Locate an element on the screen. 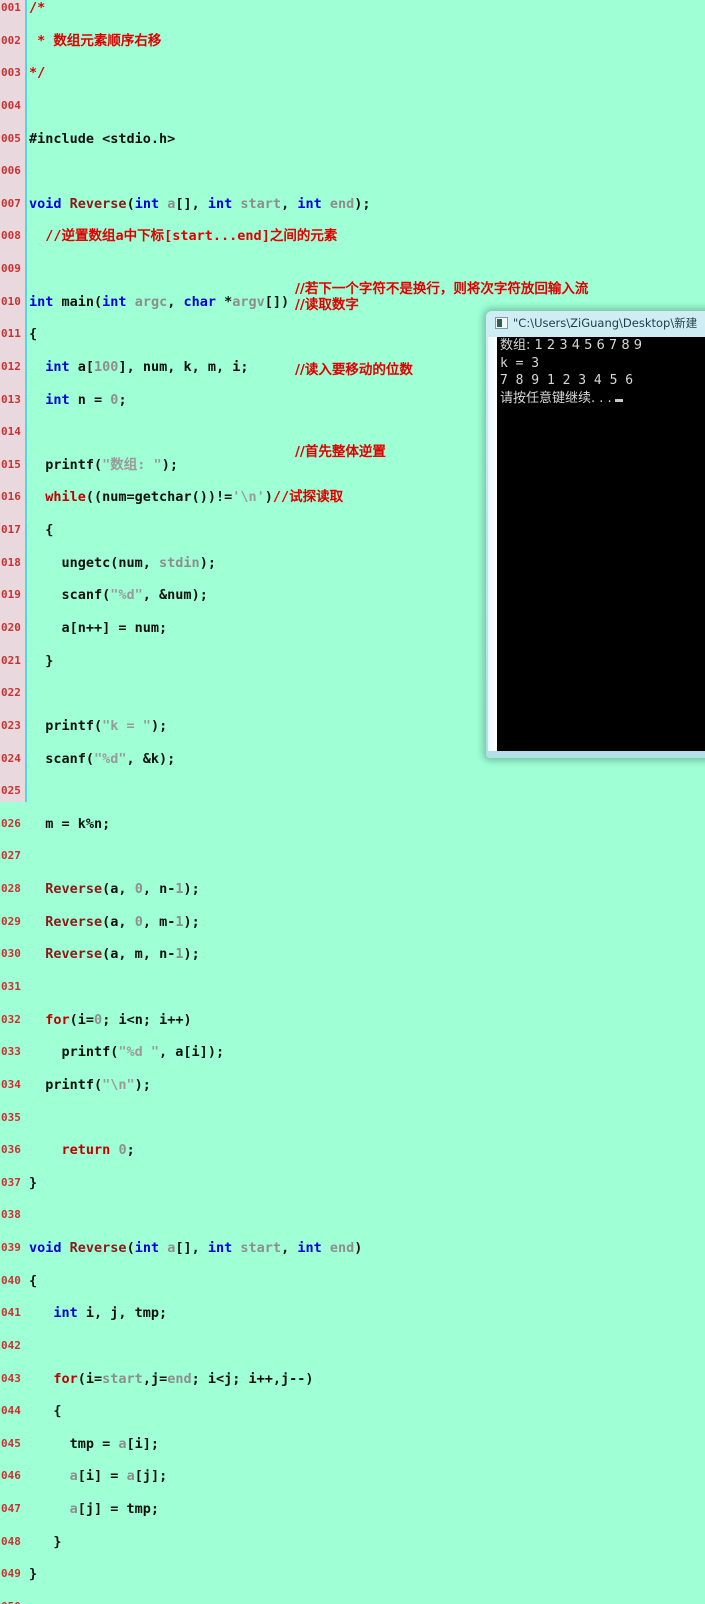  line-content: a[i] = a[j]; is located at coordinates (118, 1476).